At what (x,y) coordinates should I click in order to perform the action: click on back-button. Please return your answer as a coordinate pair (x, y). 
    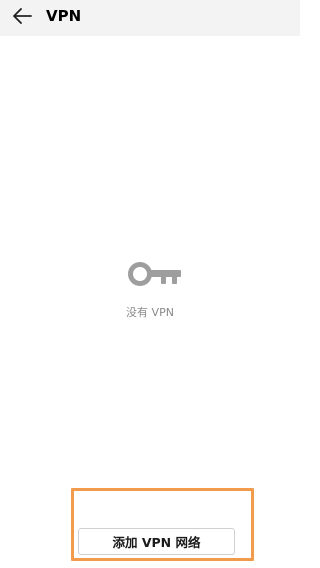
    Looking at the image, I should click on (22, 16).